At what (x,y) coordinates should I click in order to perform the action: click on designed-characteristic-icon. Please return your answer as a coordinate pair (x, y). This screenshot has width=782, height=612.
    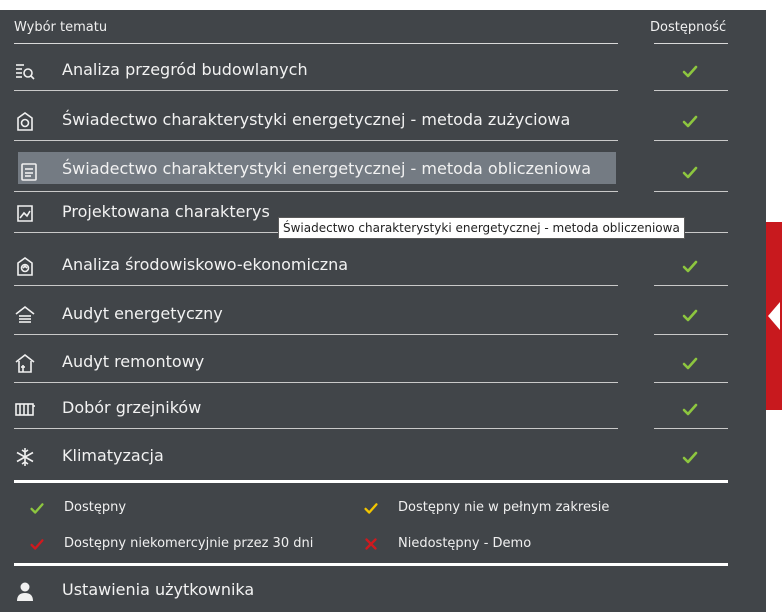
    Looking at the image, I should click on (25, 213).